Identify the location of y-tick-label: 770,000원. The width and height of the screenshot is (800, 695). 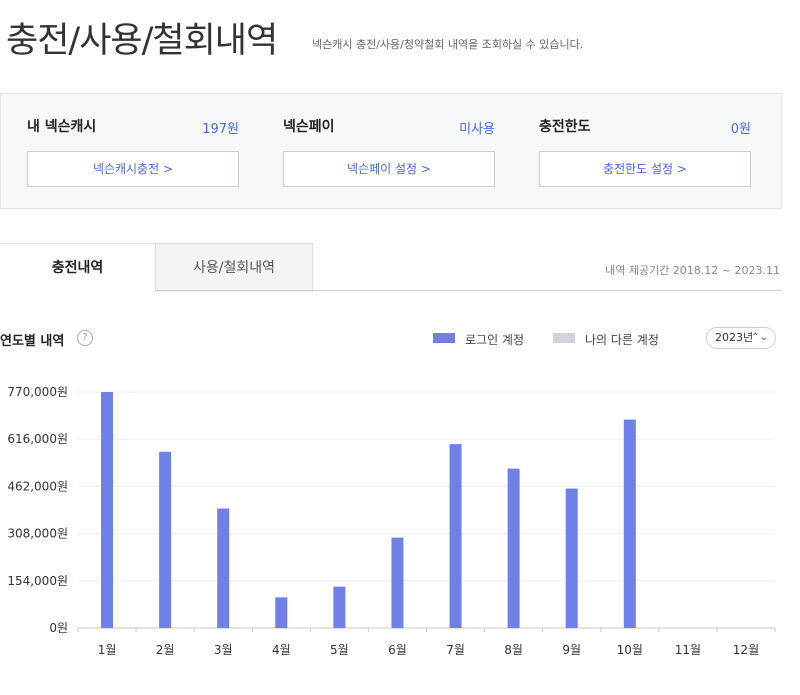
(37, 392).